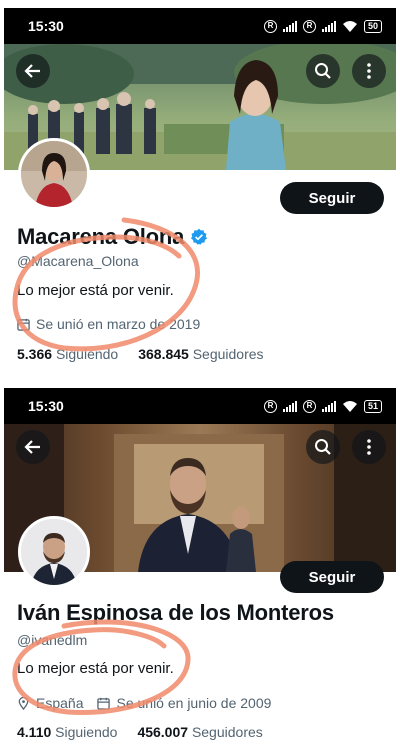  Describe the element at coordinates (372, 26) in the screenshot. I see `battery-icon: 50` at that location.